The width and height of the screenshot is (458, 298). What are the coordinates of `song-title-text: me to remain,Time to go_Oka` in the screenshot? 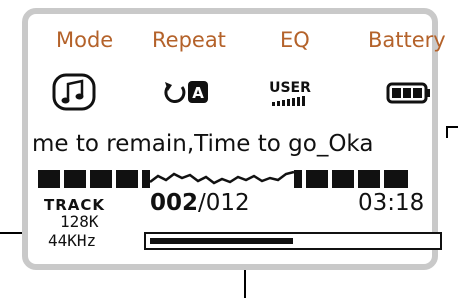 It's located at (203, 144).